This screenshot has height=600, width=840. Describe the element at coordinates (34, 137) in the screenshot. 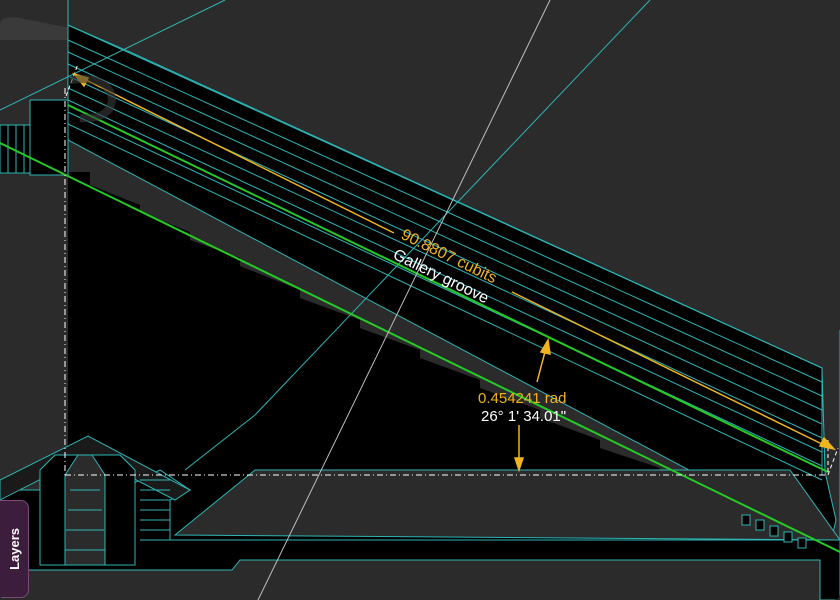

I see `left-blocks` at that location.